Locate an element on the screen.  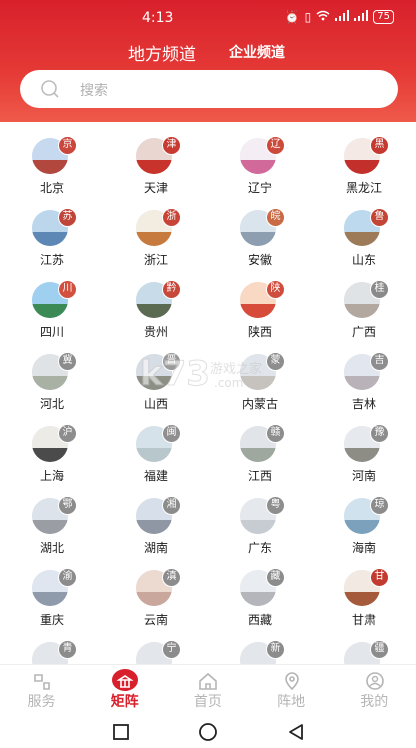
region-name: 北京 is located at coordinates (51, 188).